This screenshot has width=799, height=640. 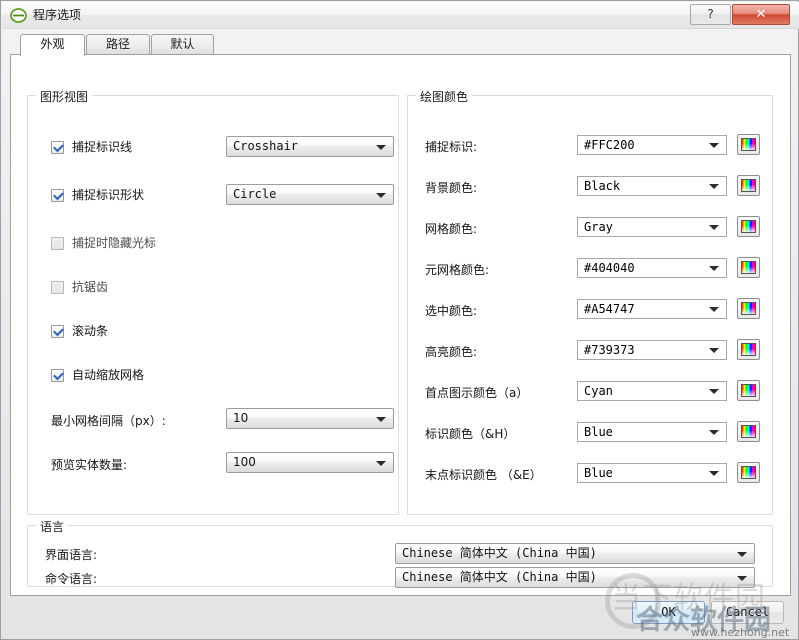 I want to click on combo-start-point-color: Cyan, so click(x=652, y=391).